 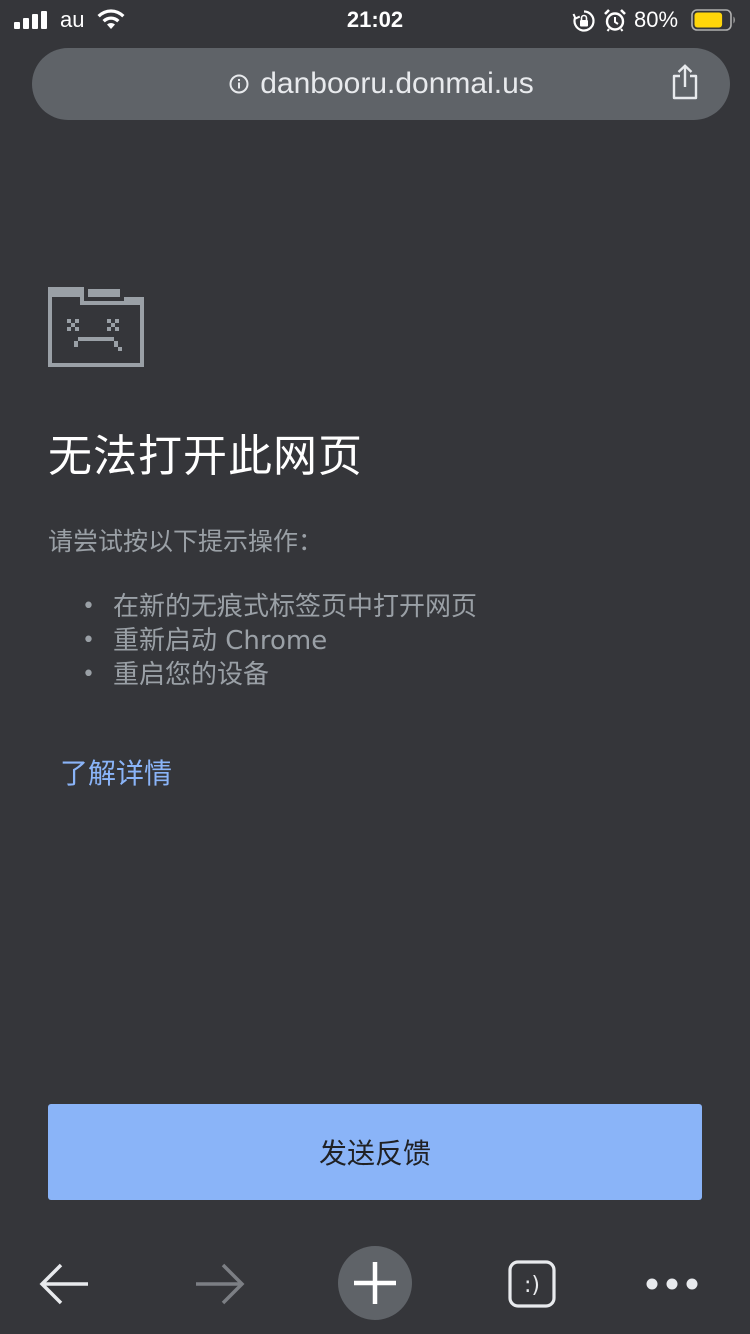 I want to click on status-bar: au 21:02 80%, so click(x=375, y=20).